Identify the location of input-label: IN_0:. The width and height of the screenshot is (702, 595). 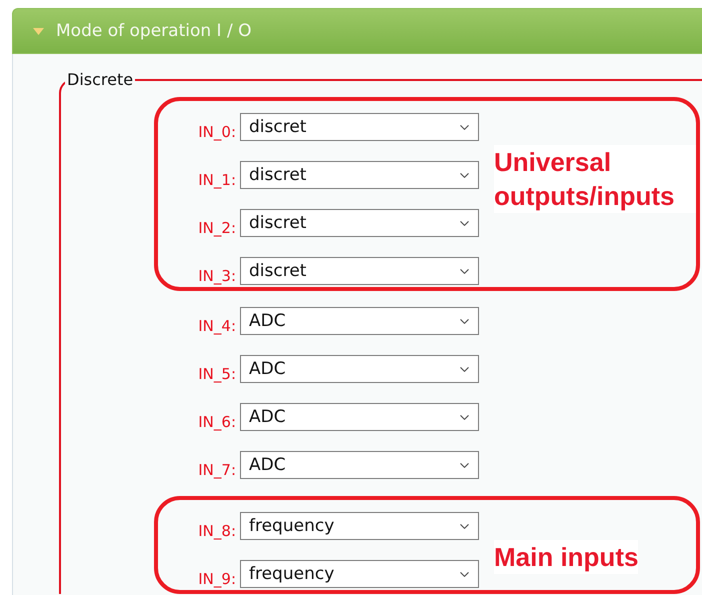
(216, 132).